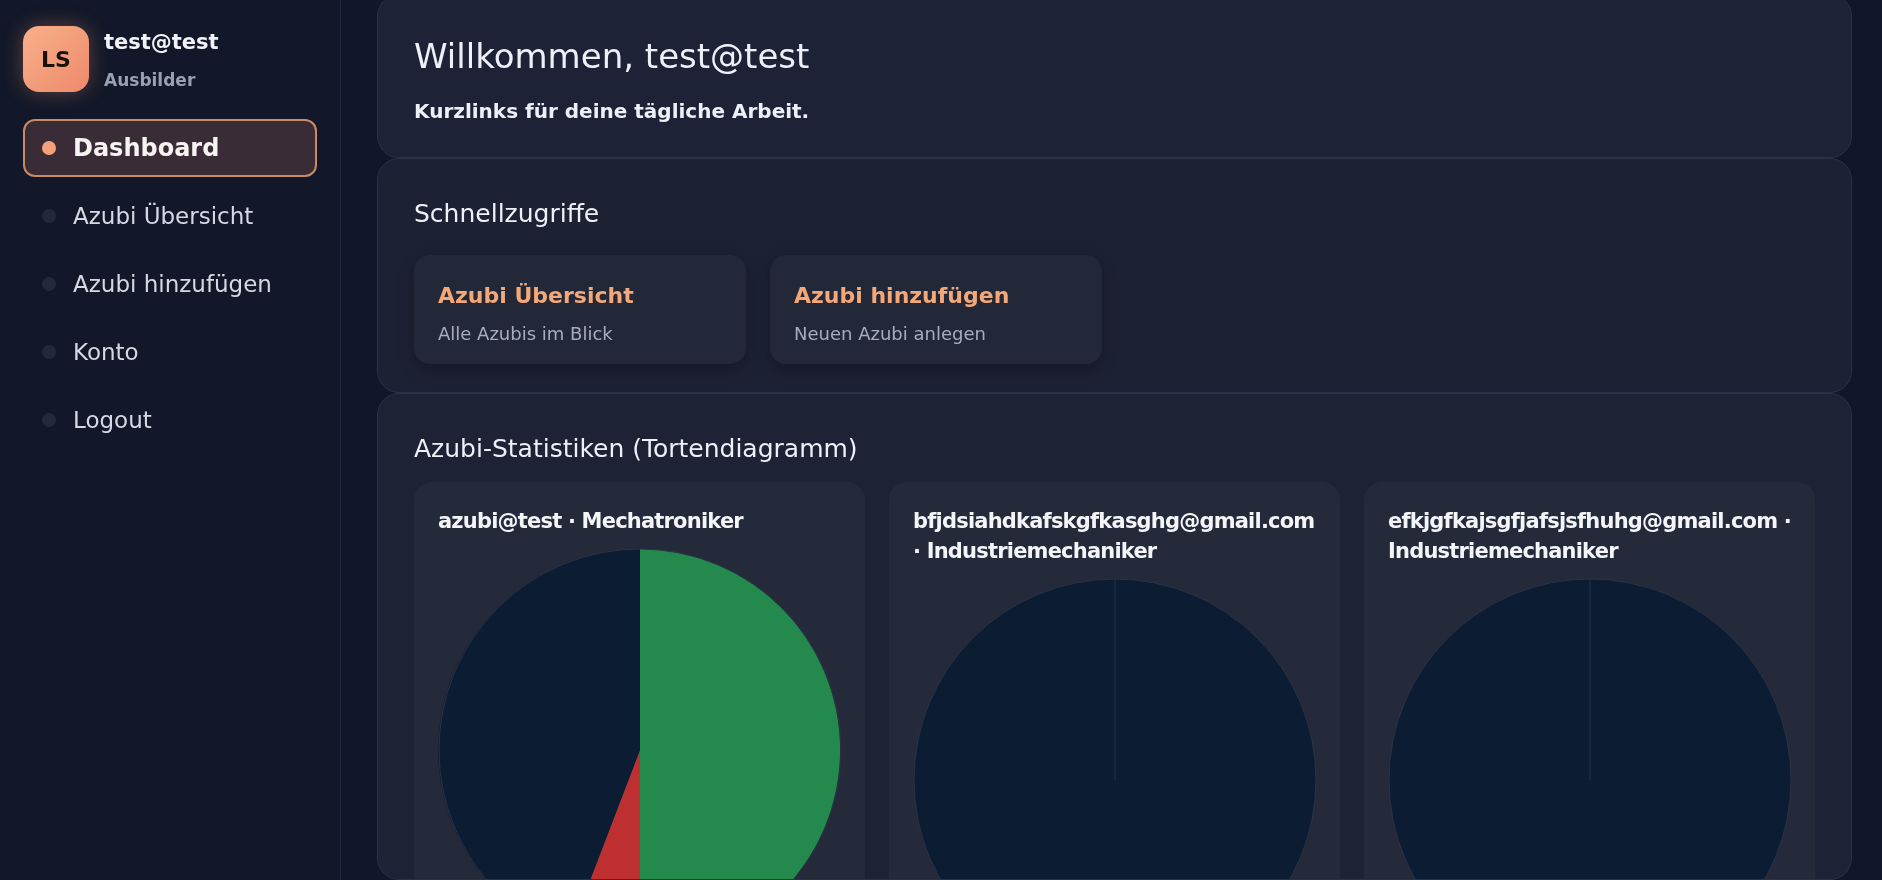 The height and width of the screenshot is (880, 1882). I want to click on nav-item: Azubi Übersicht, so click(170, 216).